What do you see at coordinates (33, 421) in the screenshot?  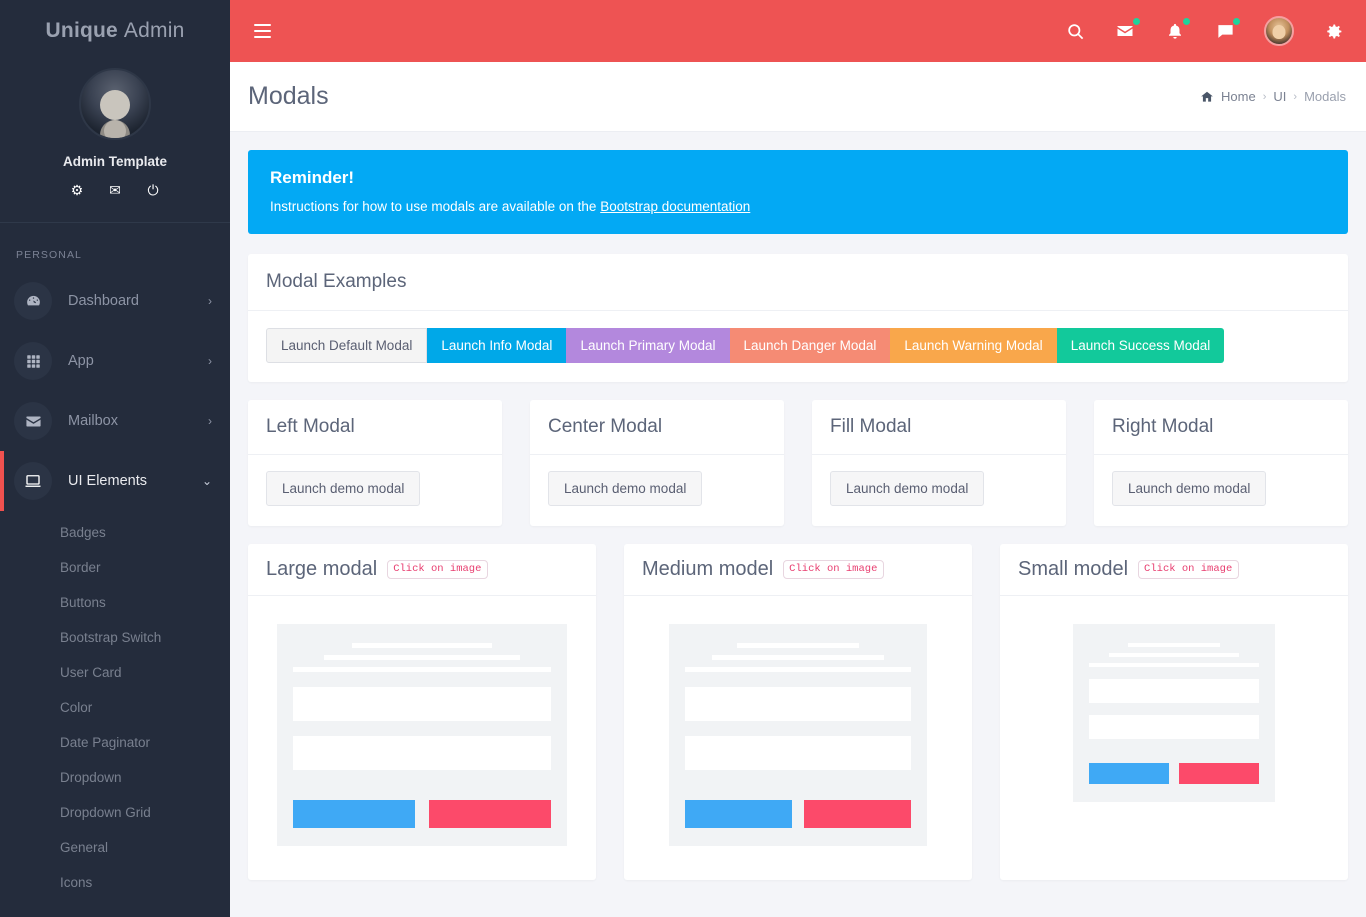 I see `envelope-icon` at bounding box center [33, 421].